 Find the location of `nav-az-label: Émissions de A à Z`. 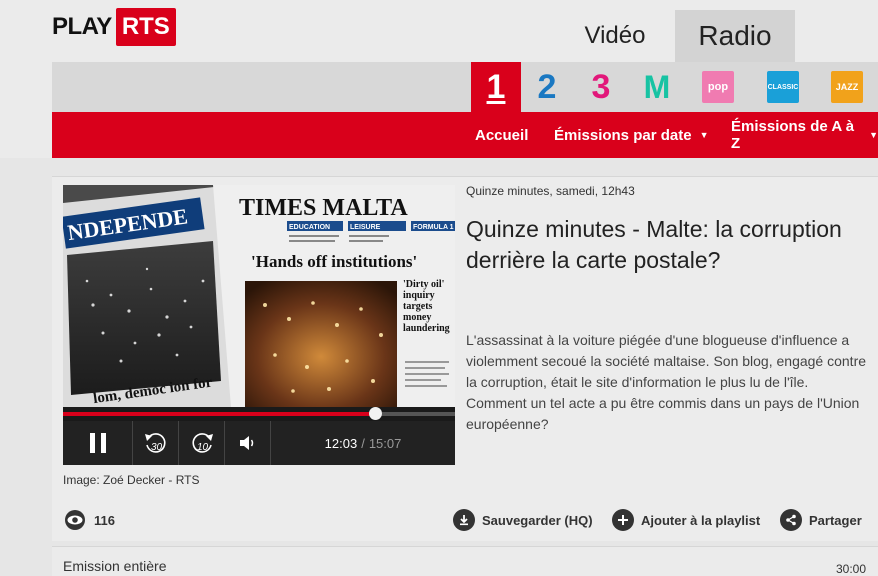

nav-az-label: Émissions de A à Z is located at coordinates (793, 135).